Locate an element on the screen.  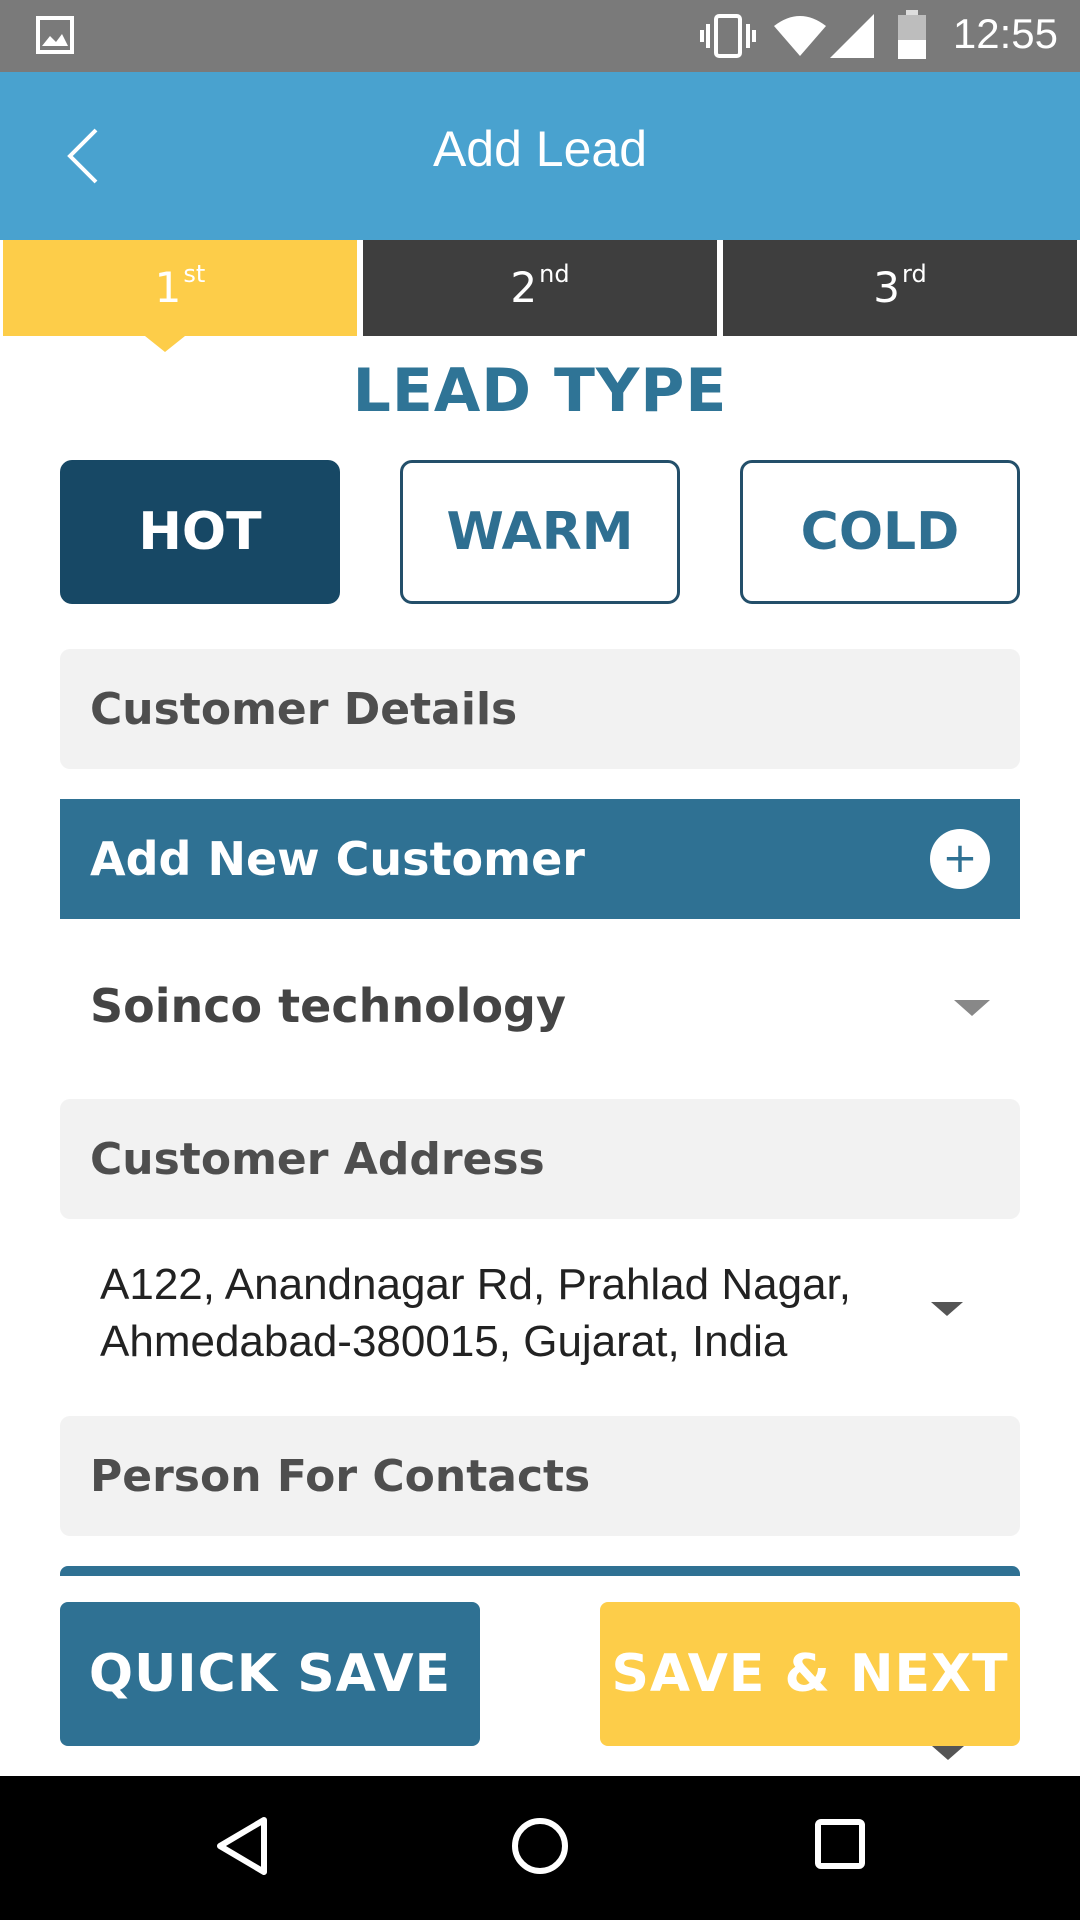
nav-recents-icon is located at coordinates (840, 1844).